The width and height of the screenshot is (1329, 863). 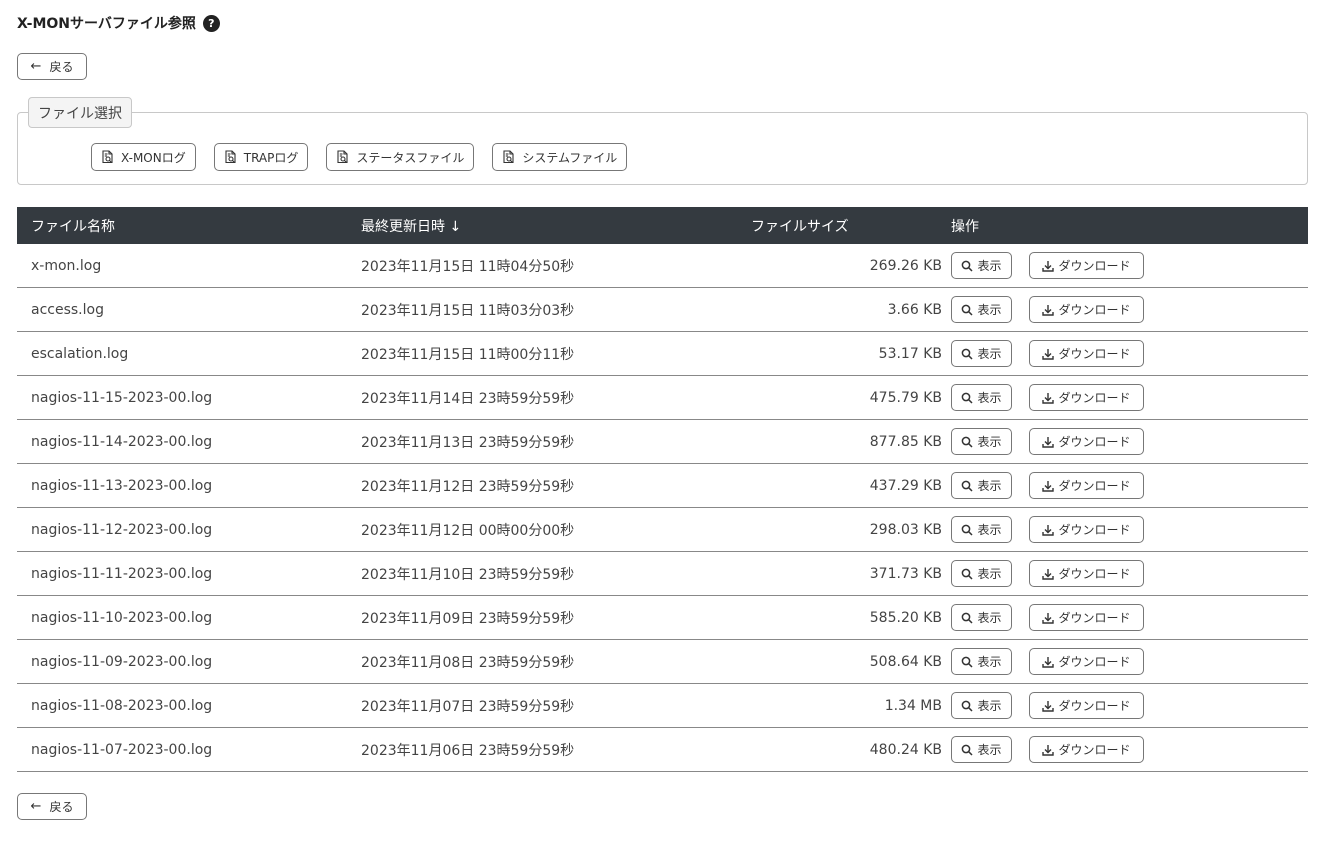 I want to click on file-name-cell: nagios-11-12-2023-00.log, so click(x=122, y=529).